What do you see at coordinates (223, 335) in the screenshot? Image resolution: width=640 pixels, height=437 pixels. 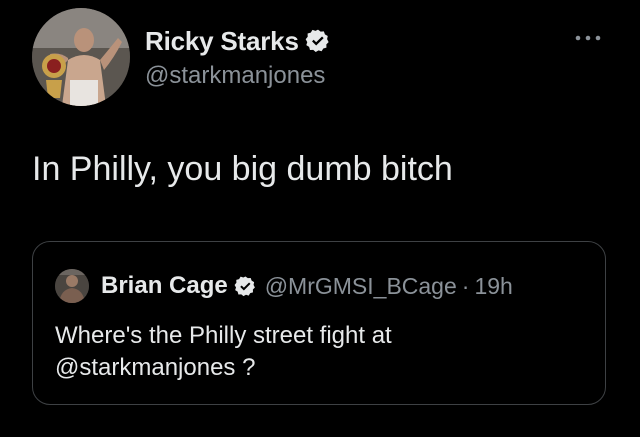 I see `quote-text-line: Where's the Philly street fight at` at bounding box center [223, 335].